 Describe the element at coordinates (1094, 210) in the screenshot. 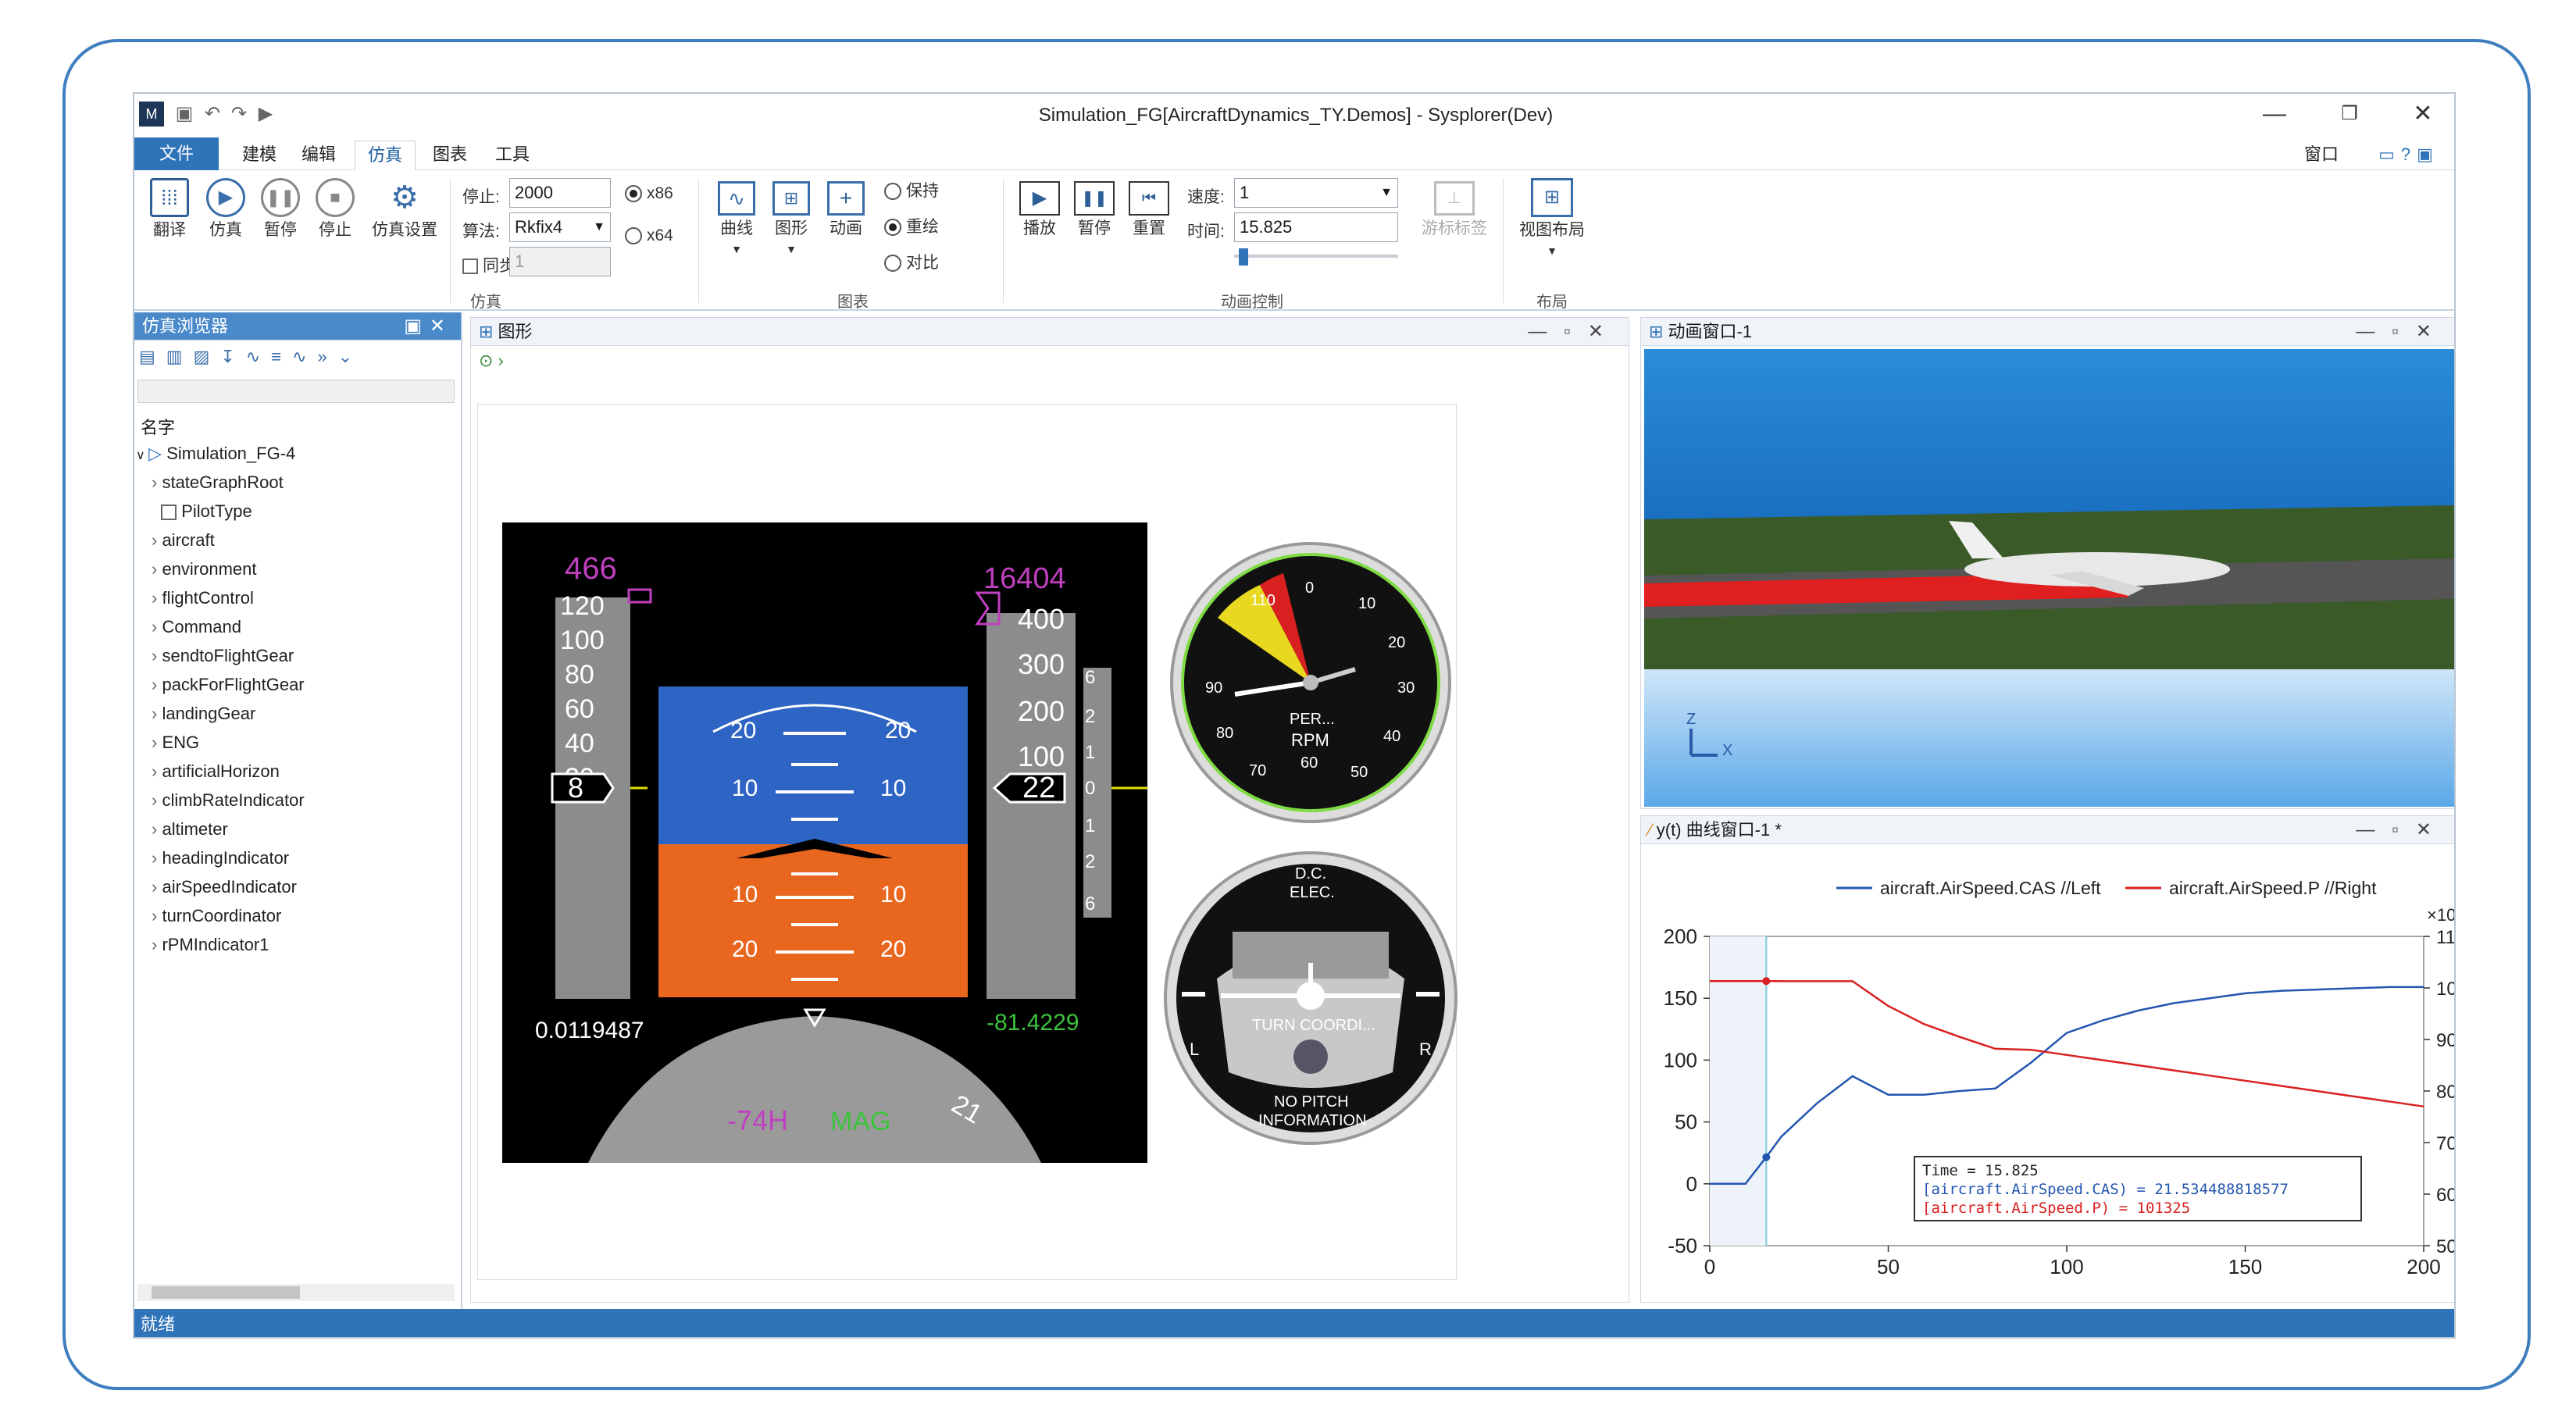

I see `pause-anim-button: ❚❚ 暂停` at that location.